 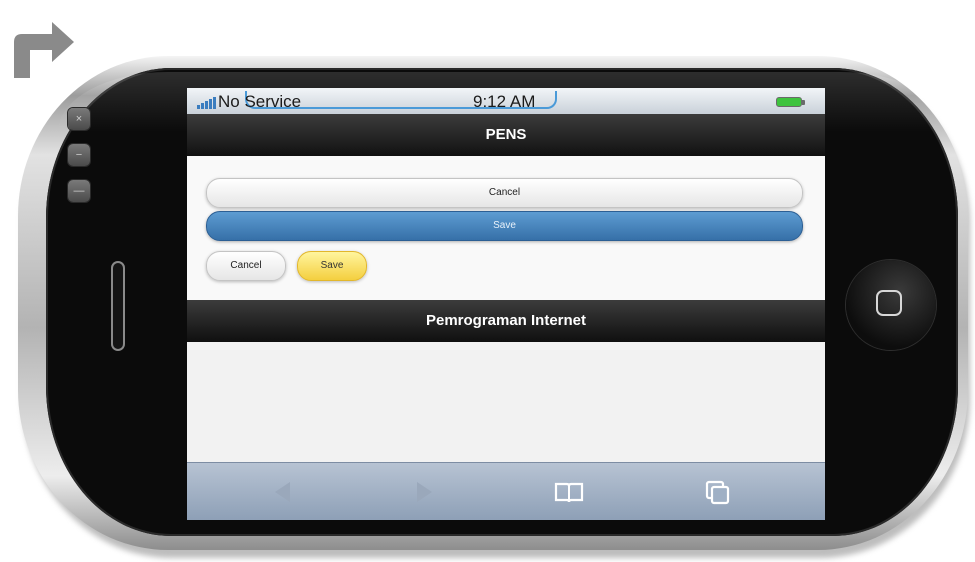 I want to click on toolbar-toggle-icon: —, so click(x=79, y=191).